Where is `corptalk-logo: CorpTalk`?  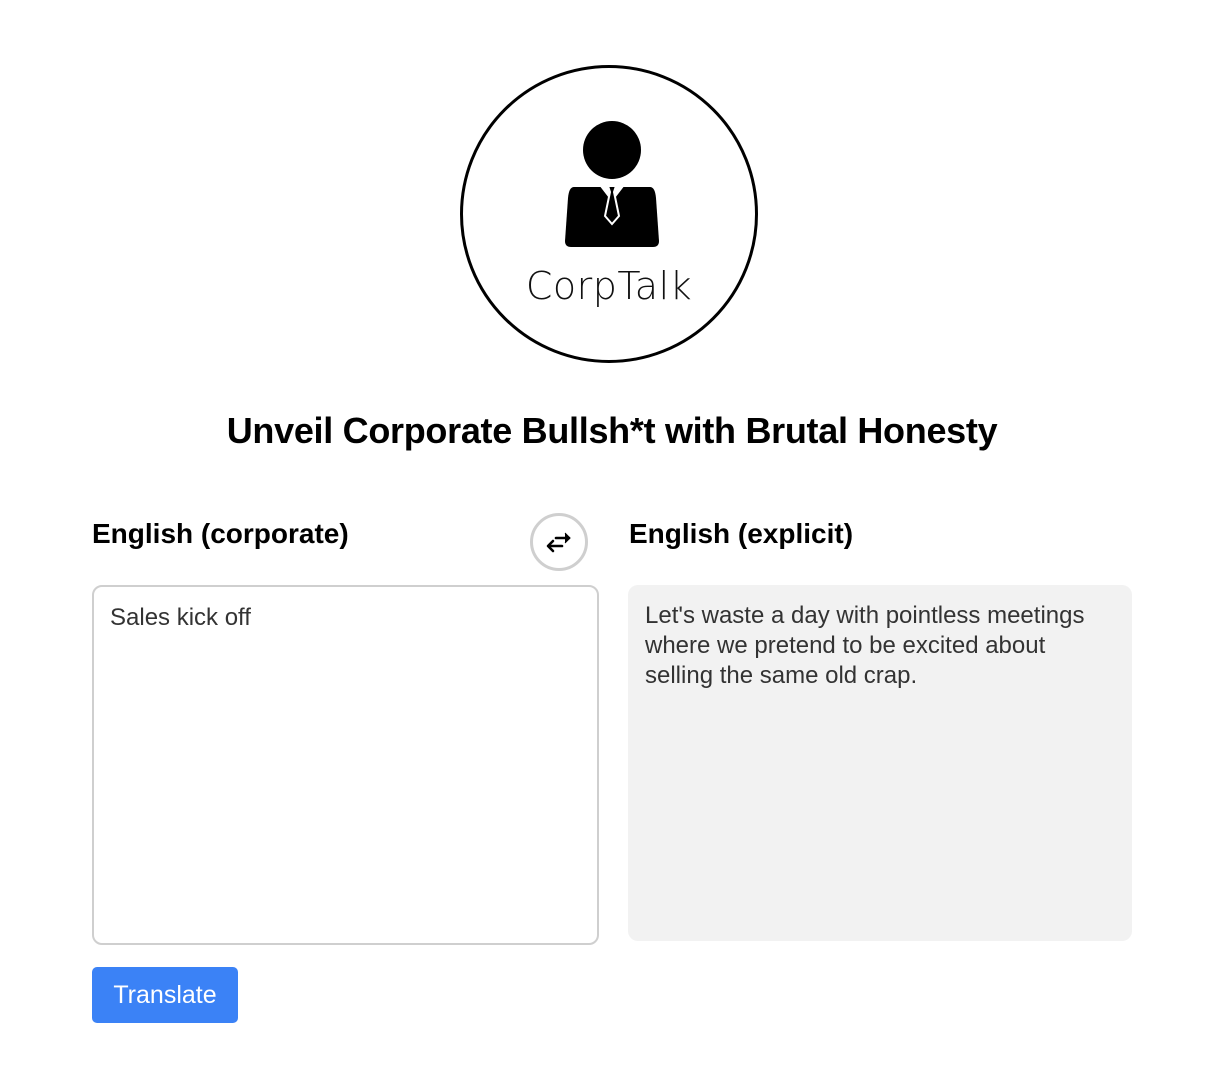 corptalk-logo: CorpTalk is located at coordinates (609, 214).